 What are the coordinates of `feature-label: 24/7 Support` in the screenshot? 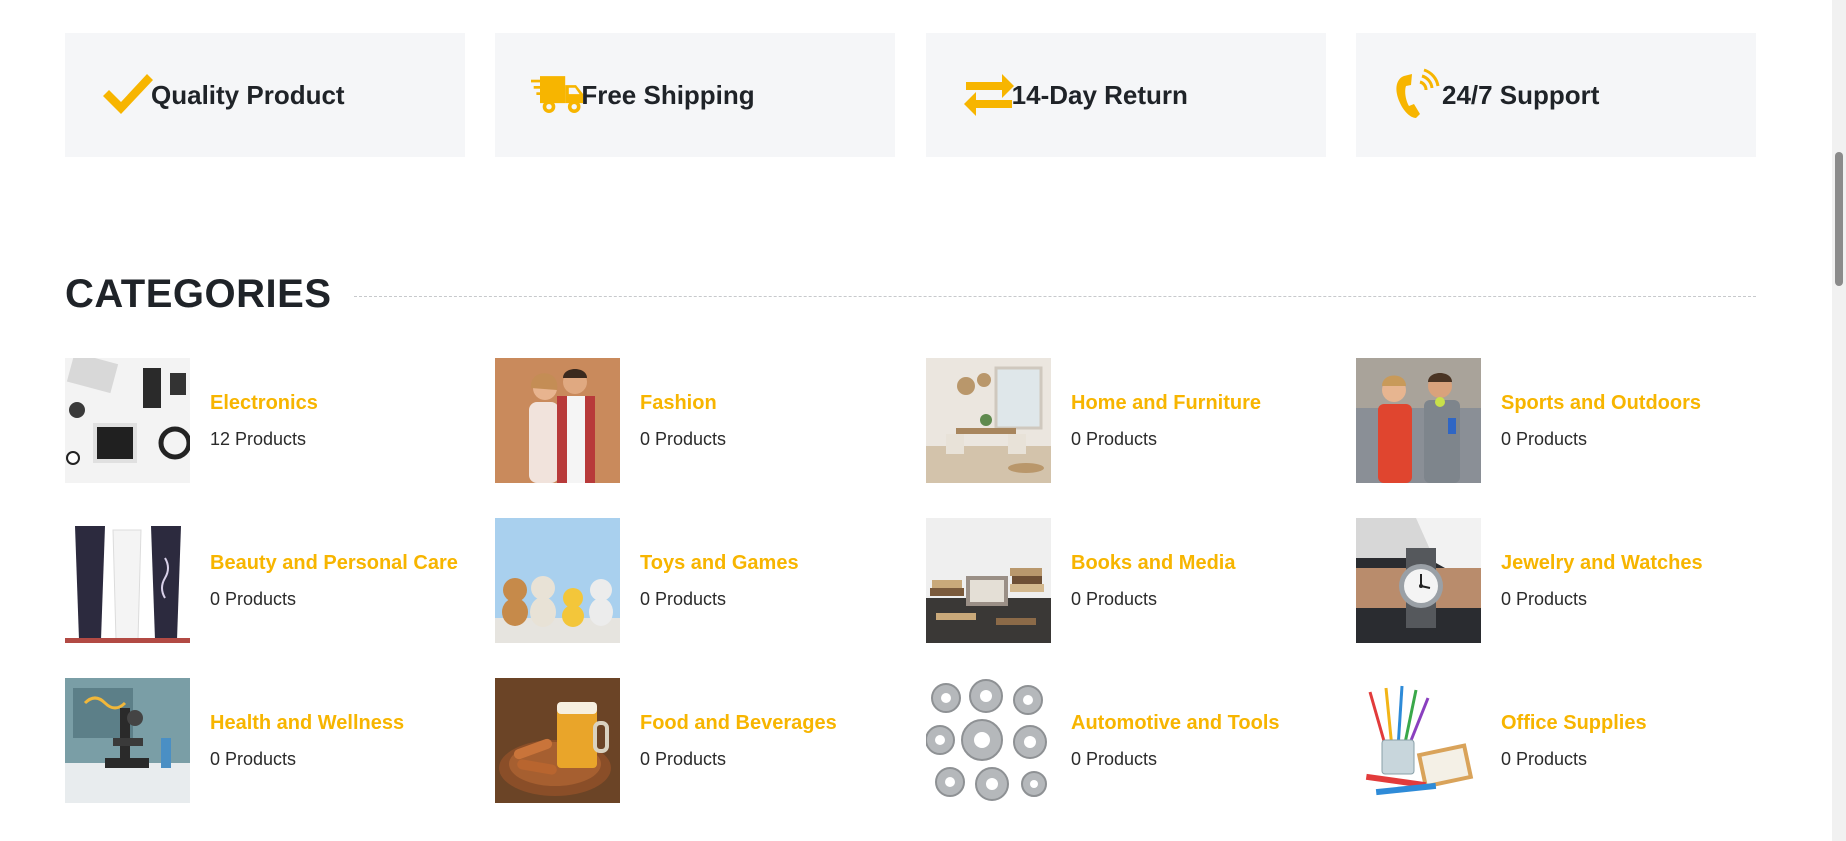 It's located at (1520, 94).